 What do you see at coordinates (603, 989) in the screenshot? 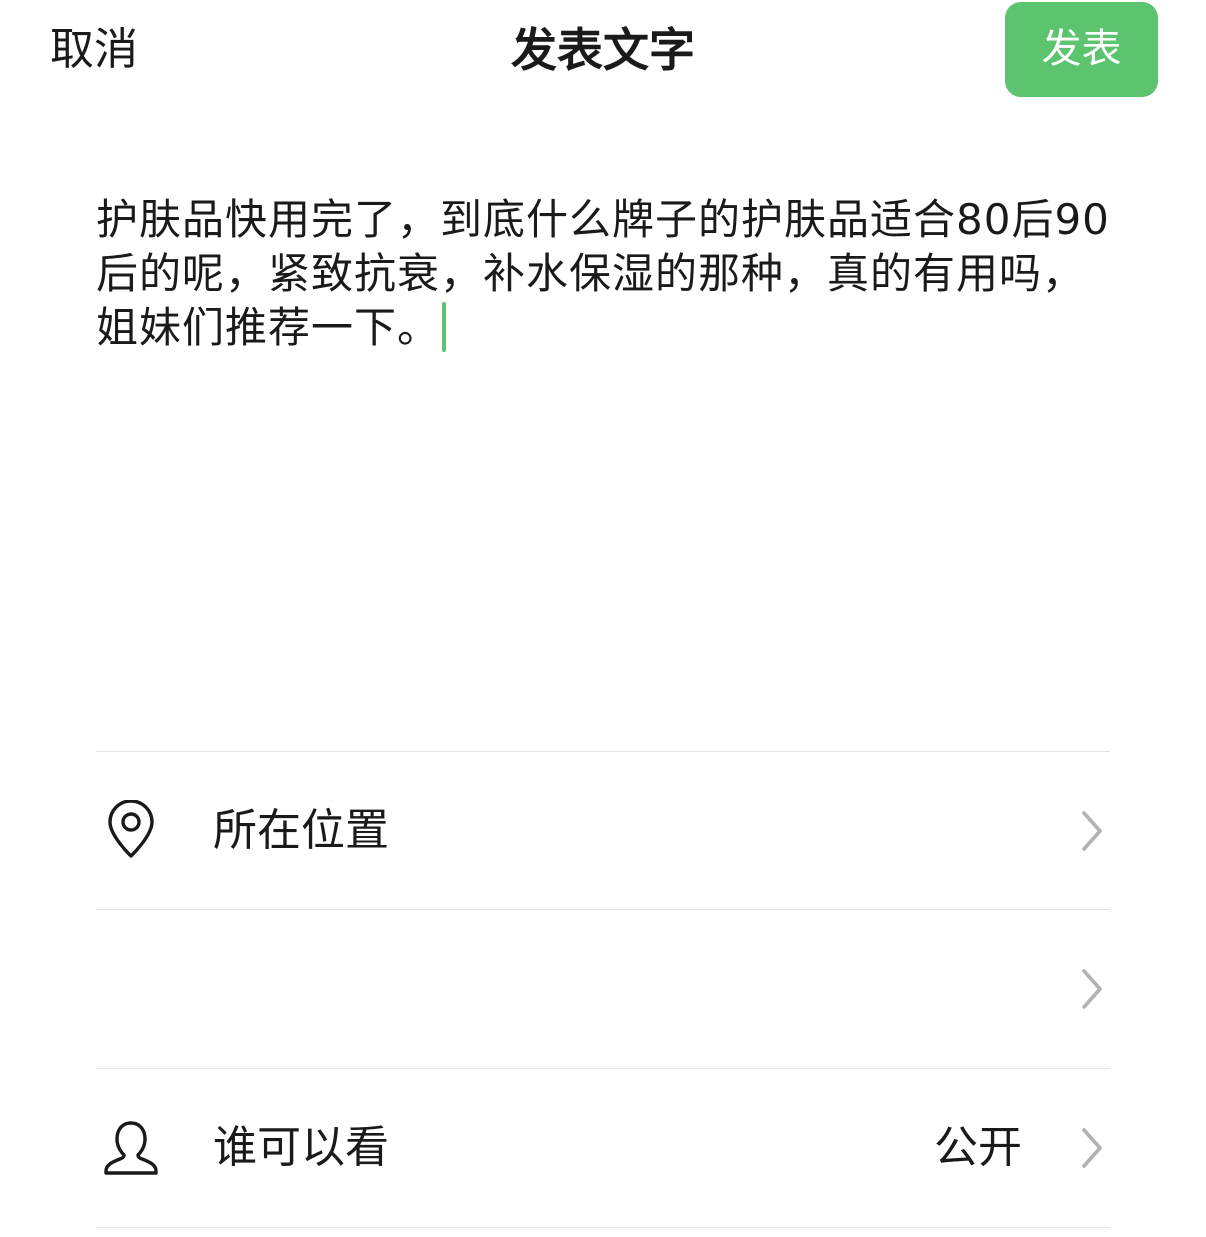
I see `empty-option-row` at bounding box center [603, 989].